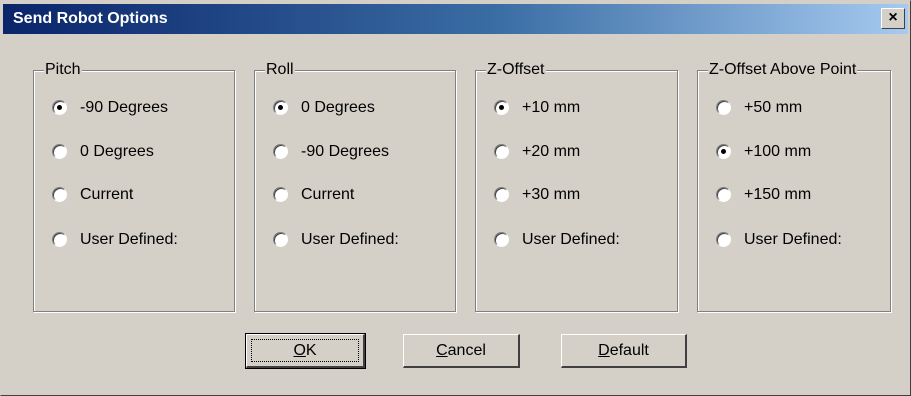 Image resolution: width=911 pixels, height=396 pixels. I want to click on option-label: +50 mm, so click(773, 107).